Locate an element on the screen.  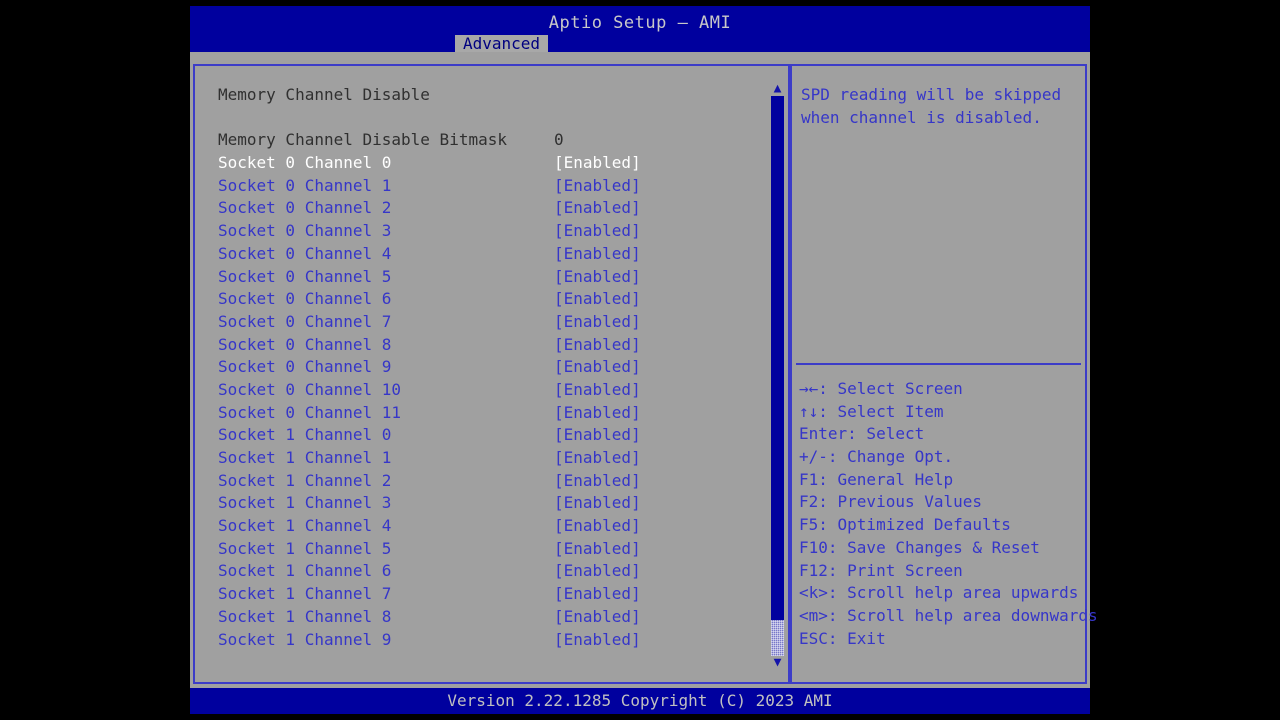
list-item-label: Socket 0 Channel 0 is located at coordinates (305, 163).